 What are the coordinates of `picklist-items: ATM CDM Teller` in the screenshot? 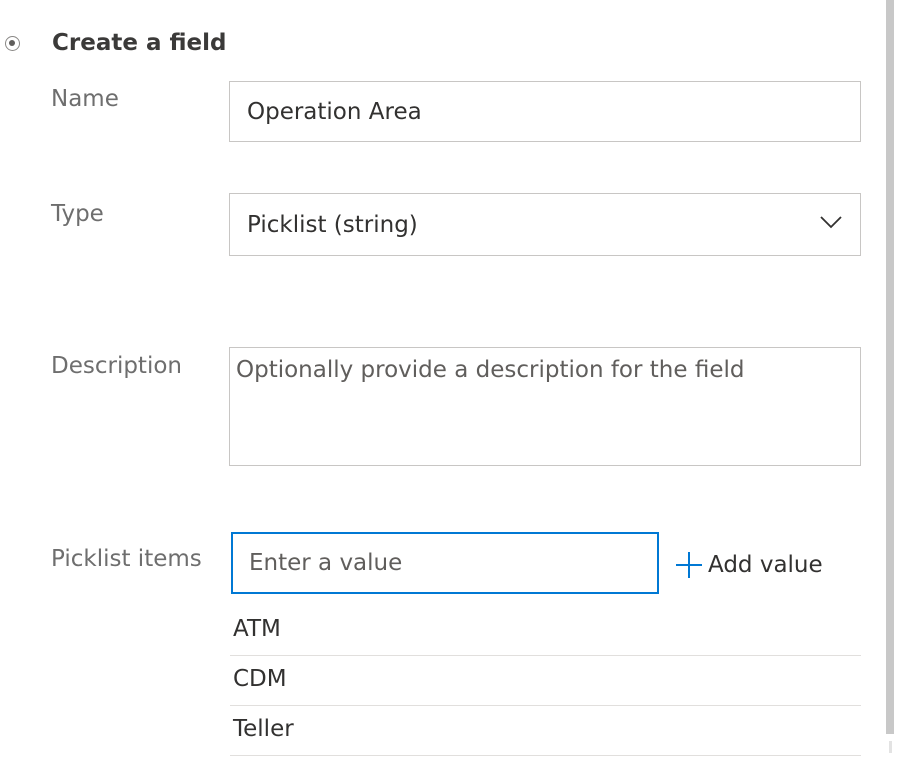 It's located at (545, 681).